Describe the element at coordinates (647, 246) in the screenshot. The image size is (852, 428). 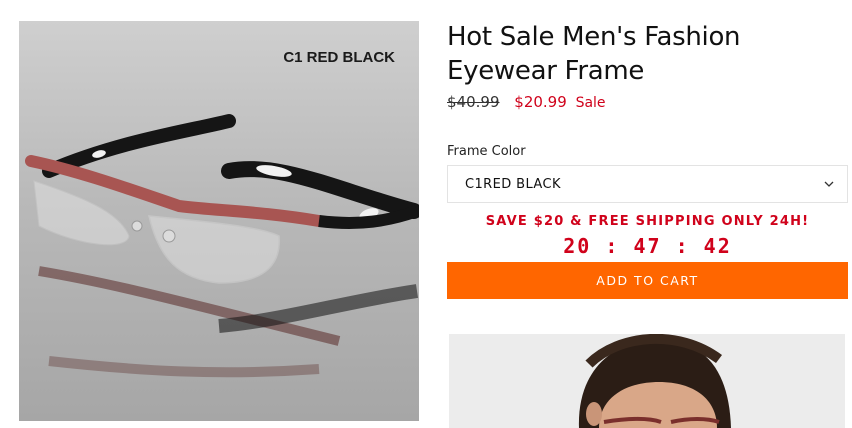
I see `countdown-timer: 20 : 47 : 42` at that location.